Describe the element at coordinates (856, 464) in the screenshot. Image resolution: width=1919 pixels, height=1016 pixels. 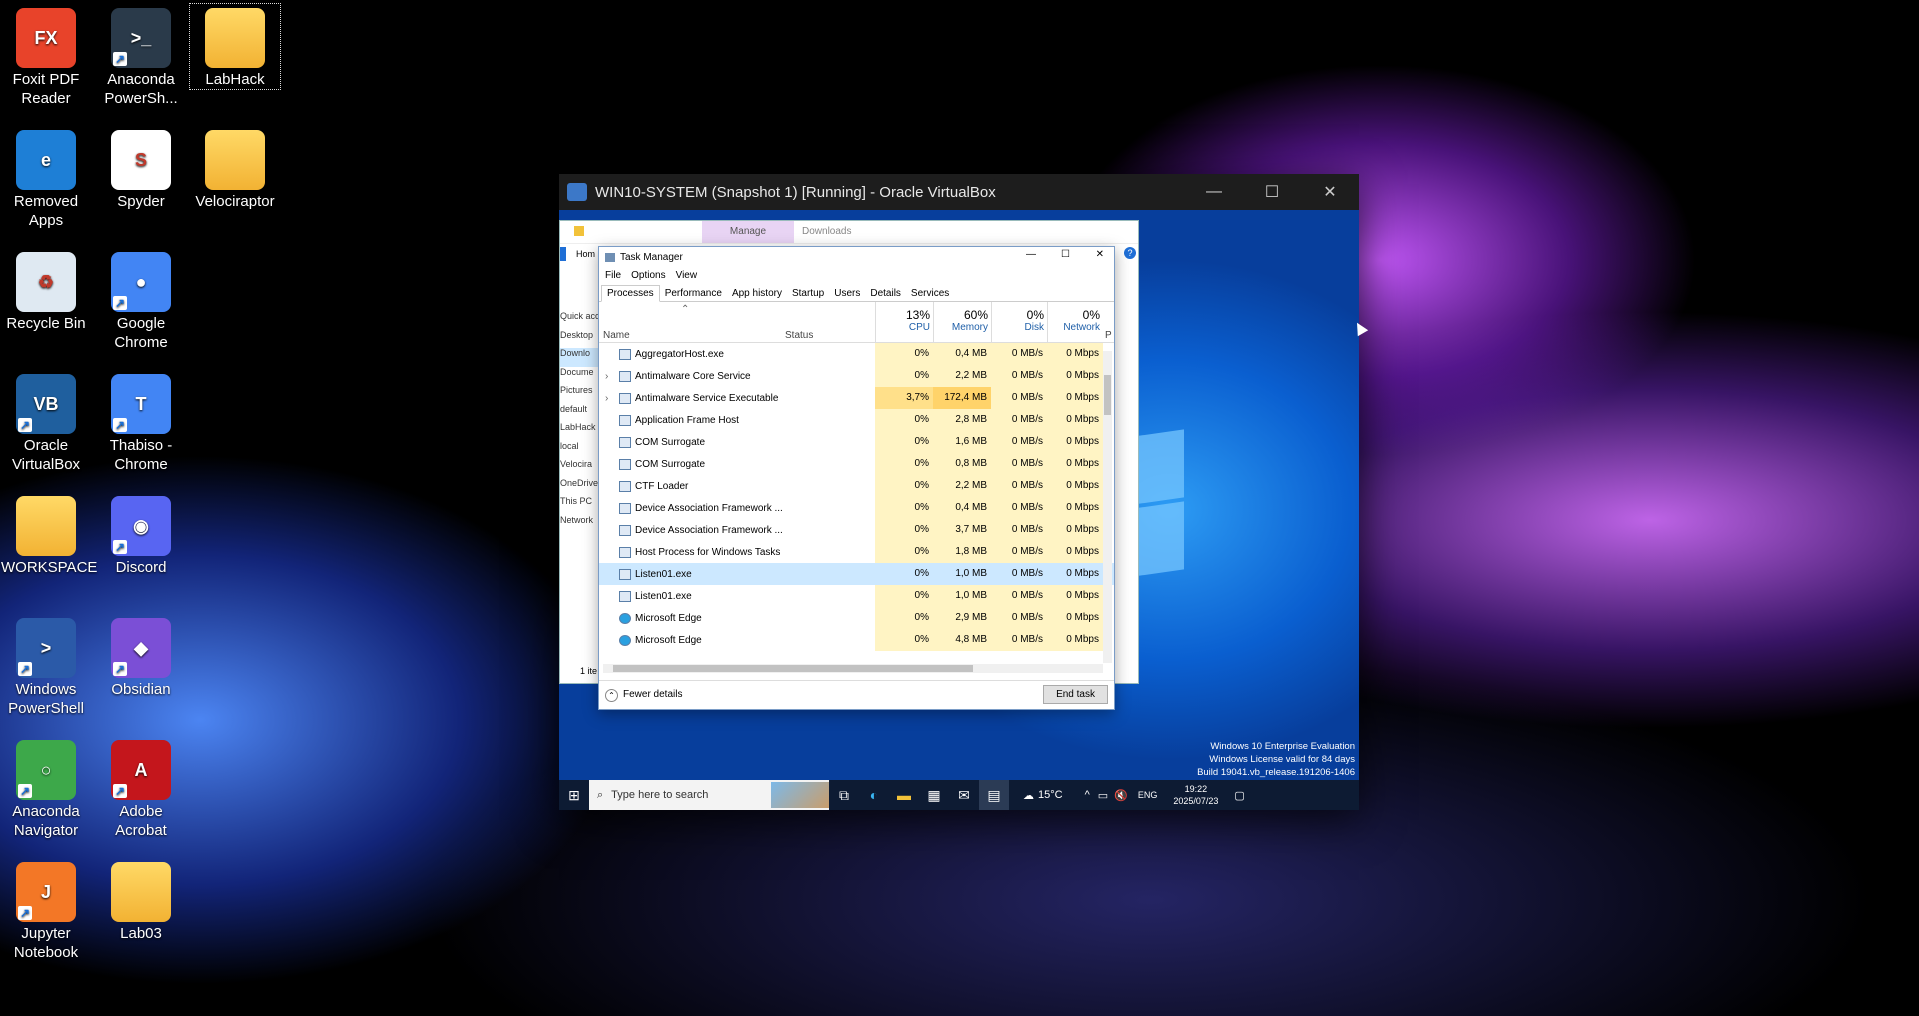
I see `process-row: COM Surrogate 0% 0,8 MB 0 MB/s 0 Mbps` at that location.